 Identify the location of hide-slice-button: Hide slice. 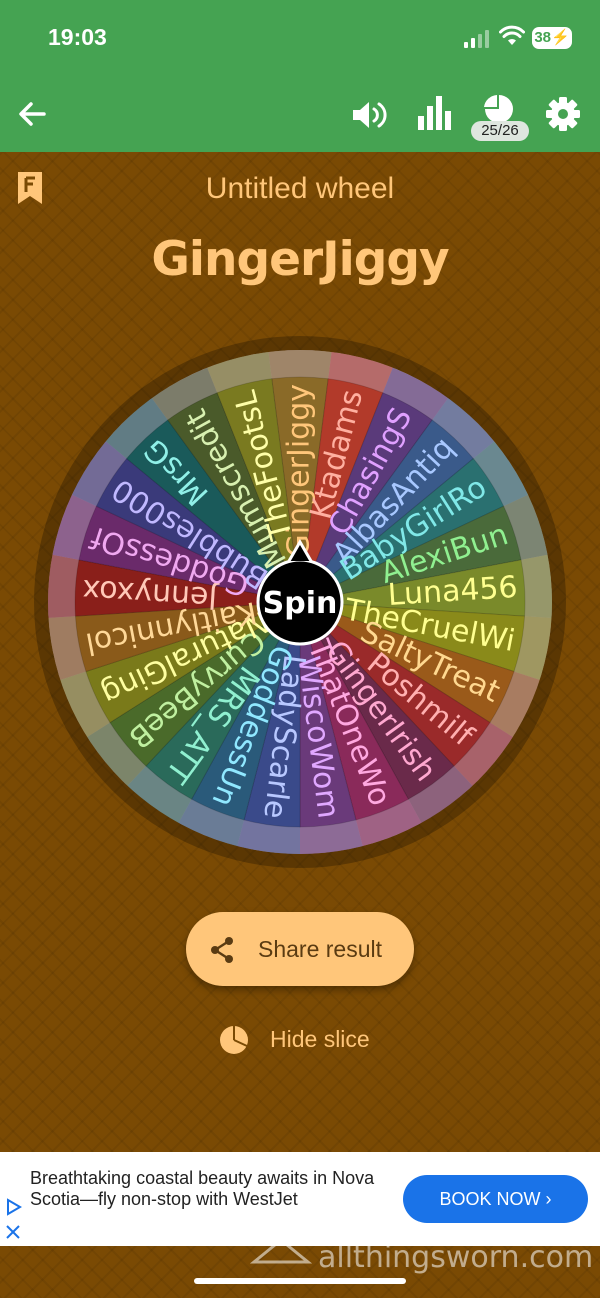
(313, 1040).